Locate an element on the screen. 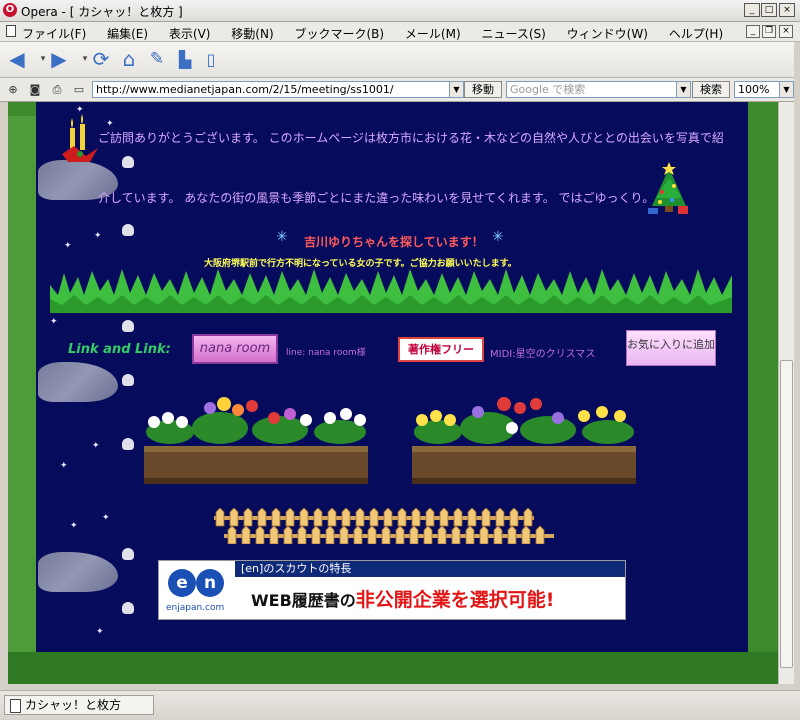 The width and height of the screenshot is (800, 720). window-title: Opera - [ カシャッ！と枚方 ] is located at coordinates (102, 12).